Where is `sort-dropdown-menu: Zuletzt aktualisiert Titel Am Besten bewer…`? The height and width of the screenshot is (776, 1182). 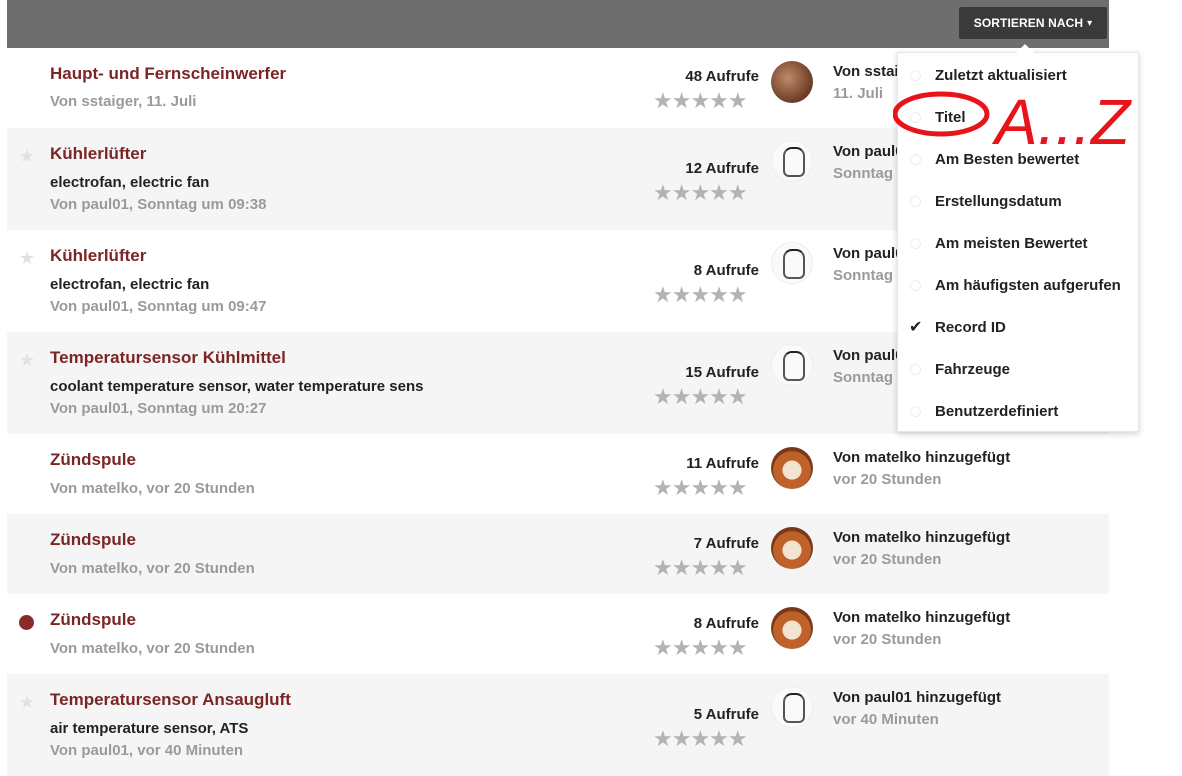
sort-dropdown-menu: Zuletzt aktualisiert Titel Am Besten bewer… is located at coordinates (1018, 238).